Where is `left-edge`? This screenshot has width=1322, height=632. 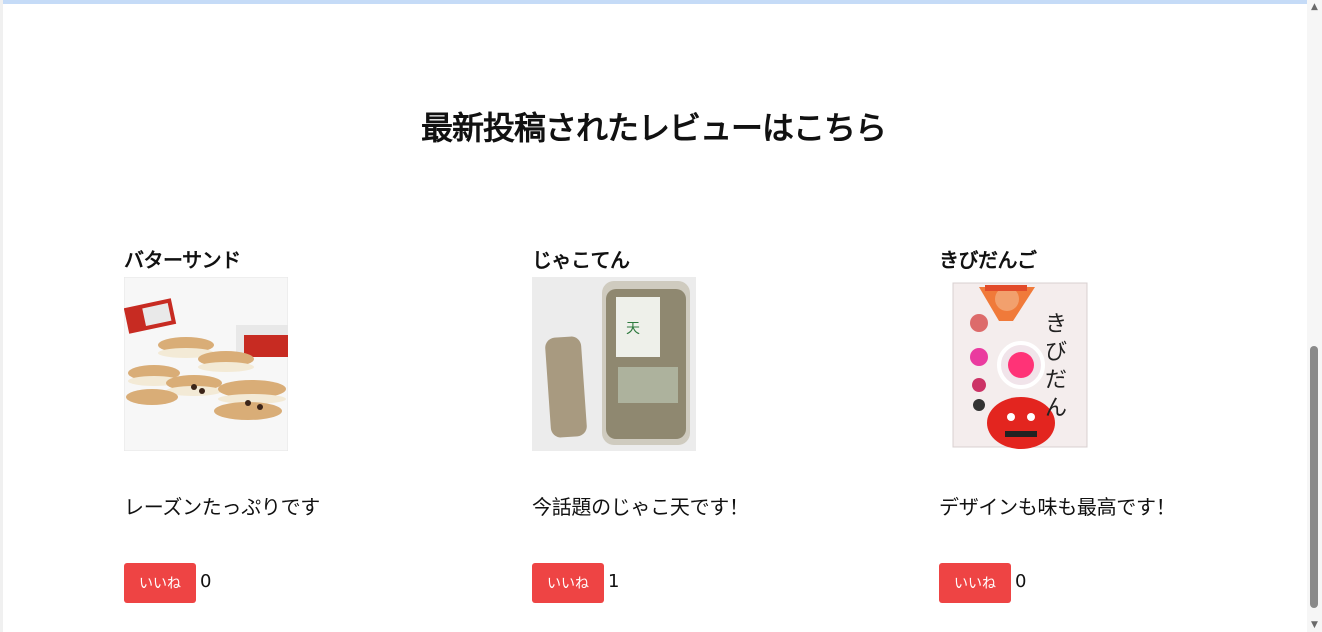
left-edge is located at coordinates (1, 316).